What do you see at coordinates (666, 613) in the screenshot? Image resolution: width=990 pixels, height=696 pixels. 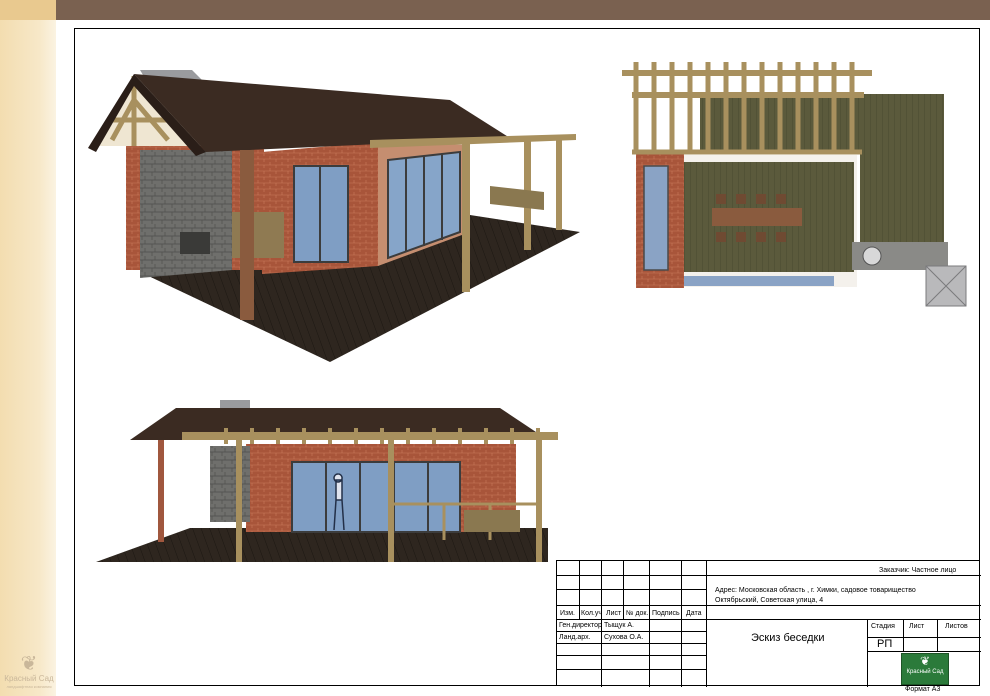 I see `title-col-sign: Подпись` at bounding box center [666, 613].